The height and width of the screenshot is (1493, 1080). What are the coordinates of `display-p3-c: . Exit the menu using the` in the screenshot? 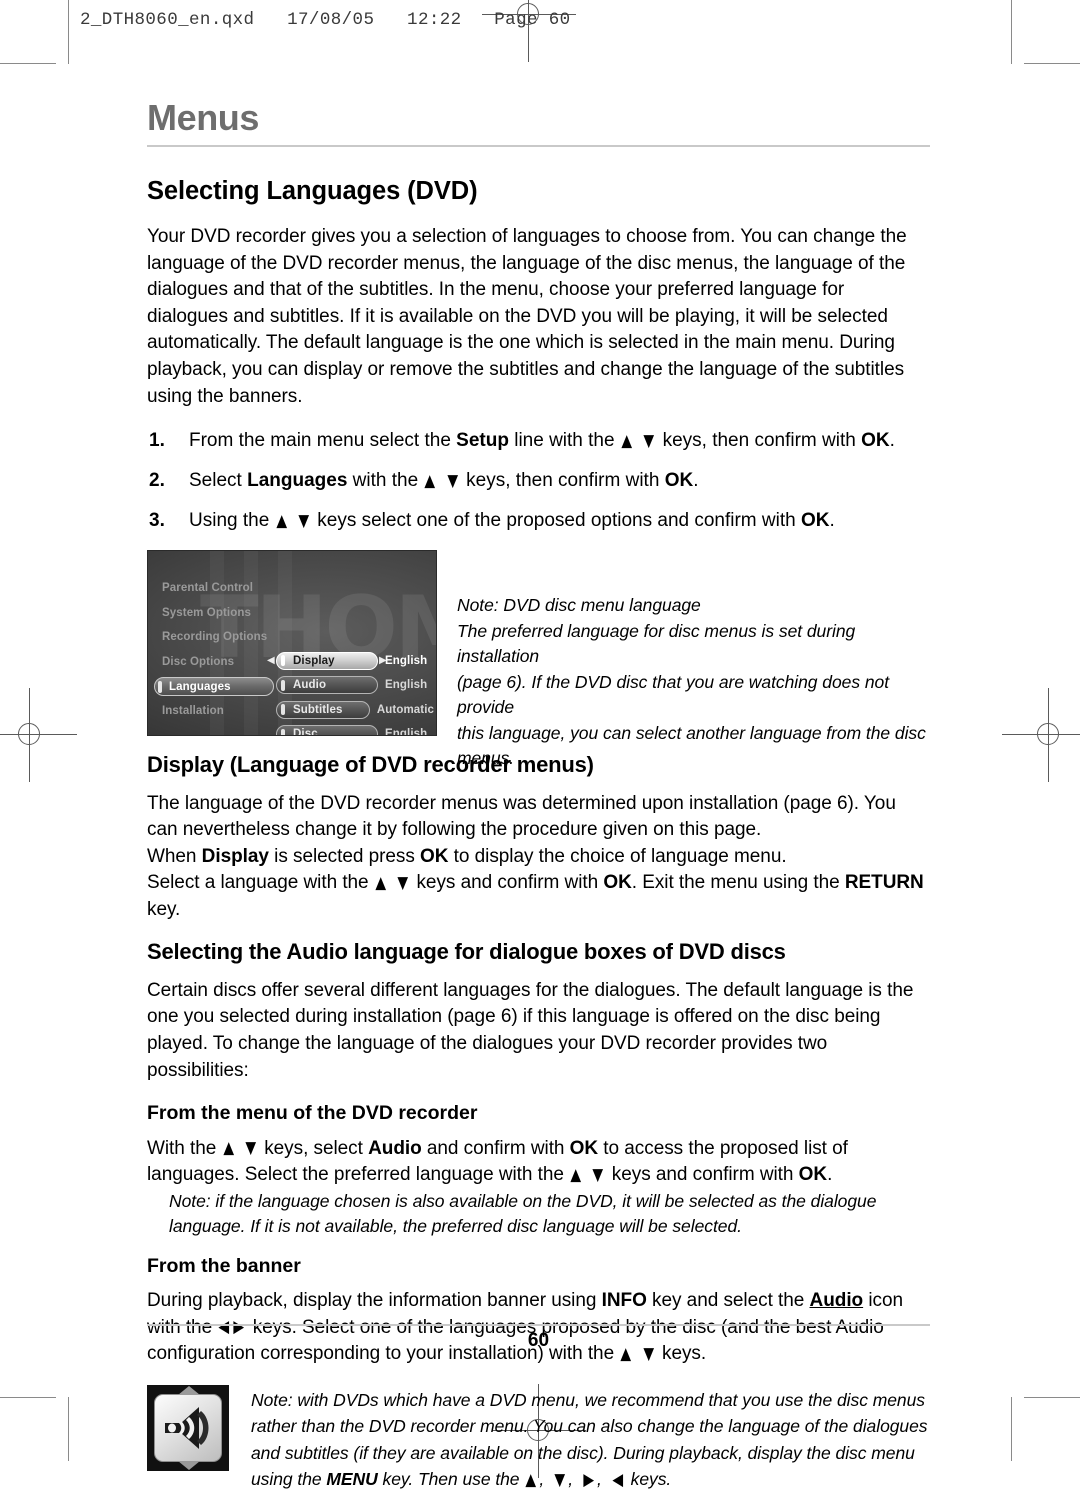 It's located at (738, 883).